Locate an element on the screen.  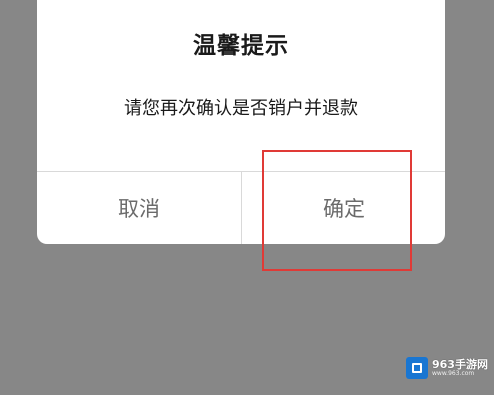
watermark-subtext: www.963.com is located at coordinates (453, 373).